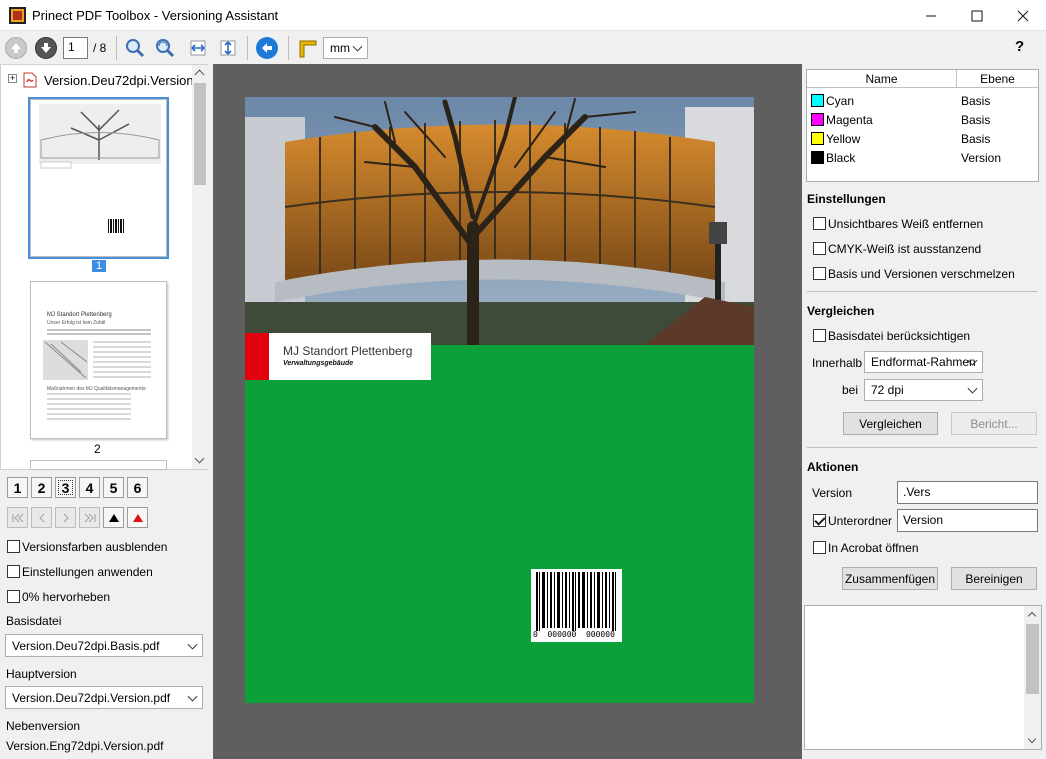 The height and width of the screenshot is (759, 1046). Describe the element at coordinates (13, 571) in the screenshot. I see `apply-settings-checkbox` at that location.